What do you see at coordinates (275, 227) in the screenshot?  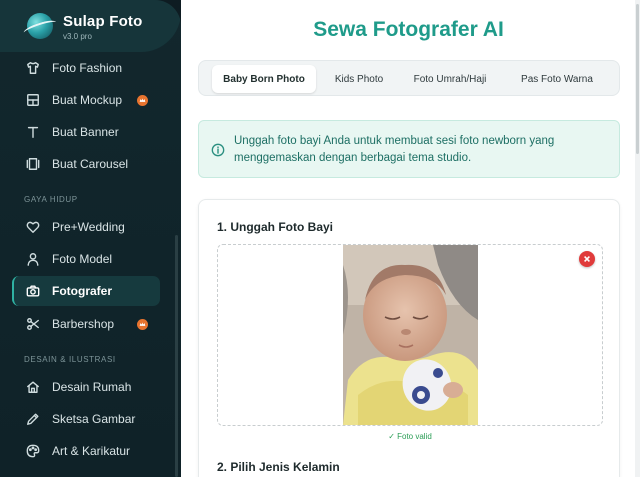 I see `upload-heading: 1. Unggah Foto Bayi` at bounding box center [275, 227].